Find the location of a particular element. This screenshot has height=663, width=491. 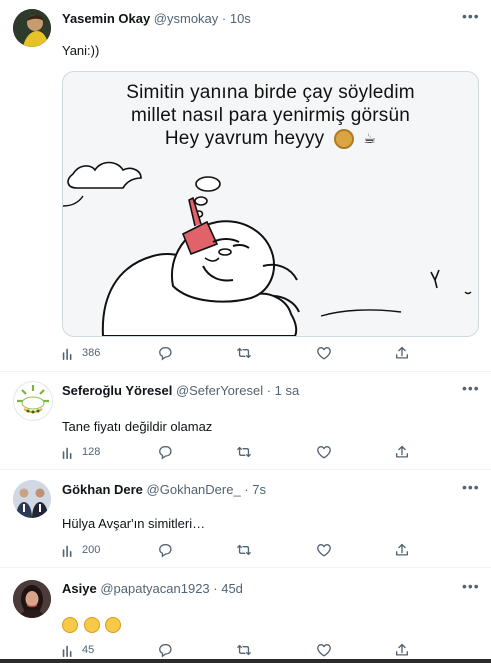

tweet-actions: 200 is located at coordinates (240, 550).